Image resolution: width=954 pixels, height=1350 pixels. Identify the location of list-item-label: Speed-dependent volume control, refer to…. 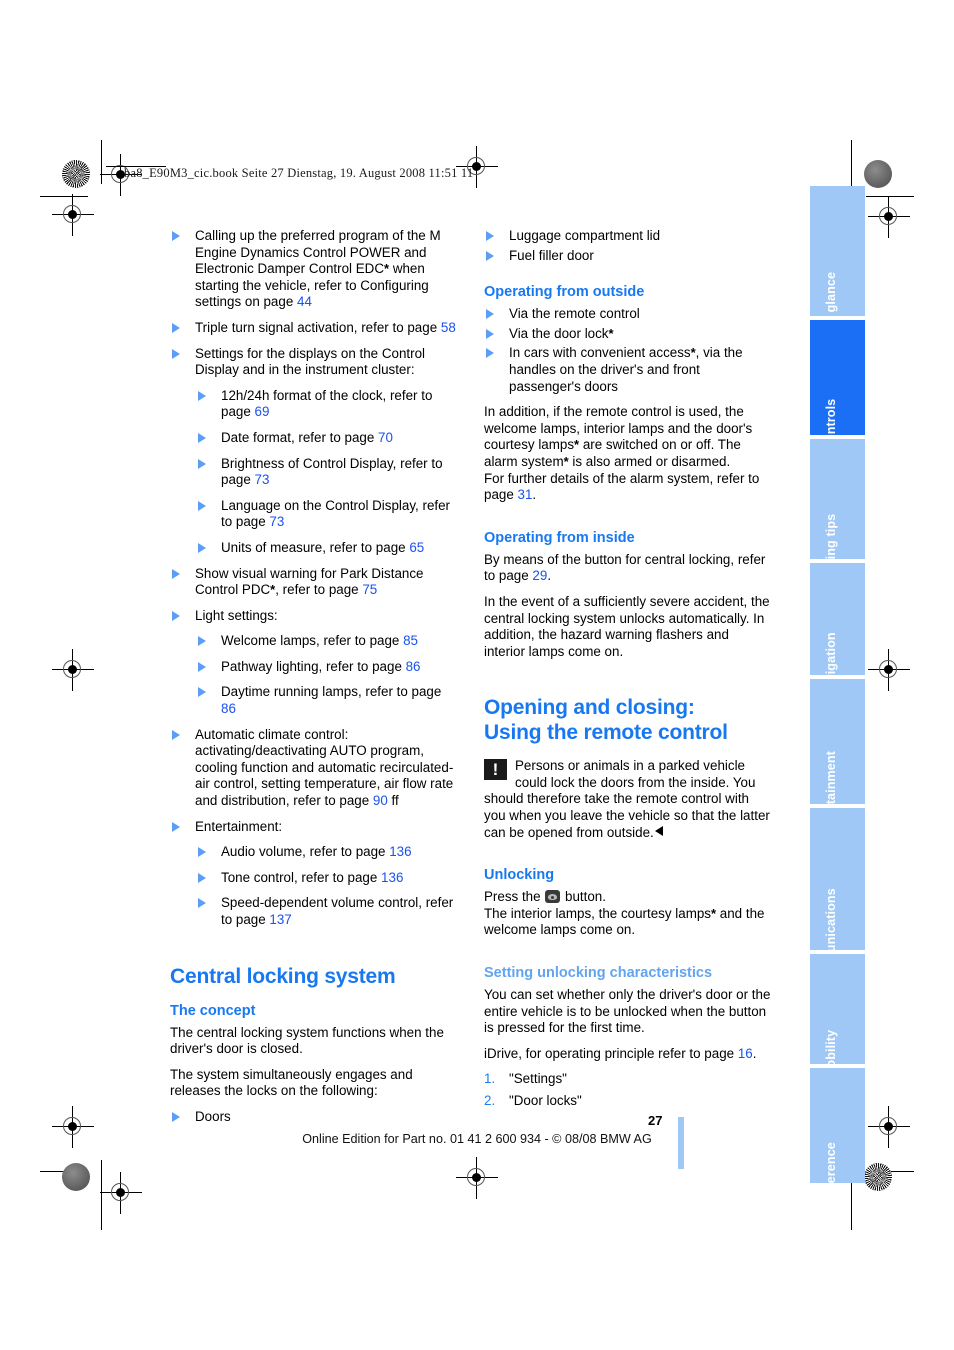
(337, 911).